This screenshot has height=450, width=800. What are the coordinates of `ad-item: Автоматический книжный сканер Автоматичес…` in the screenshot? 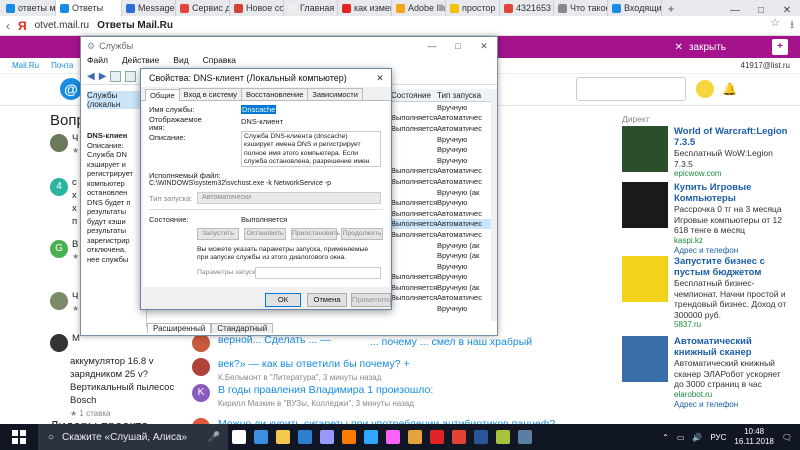 It's located at (707, 373).